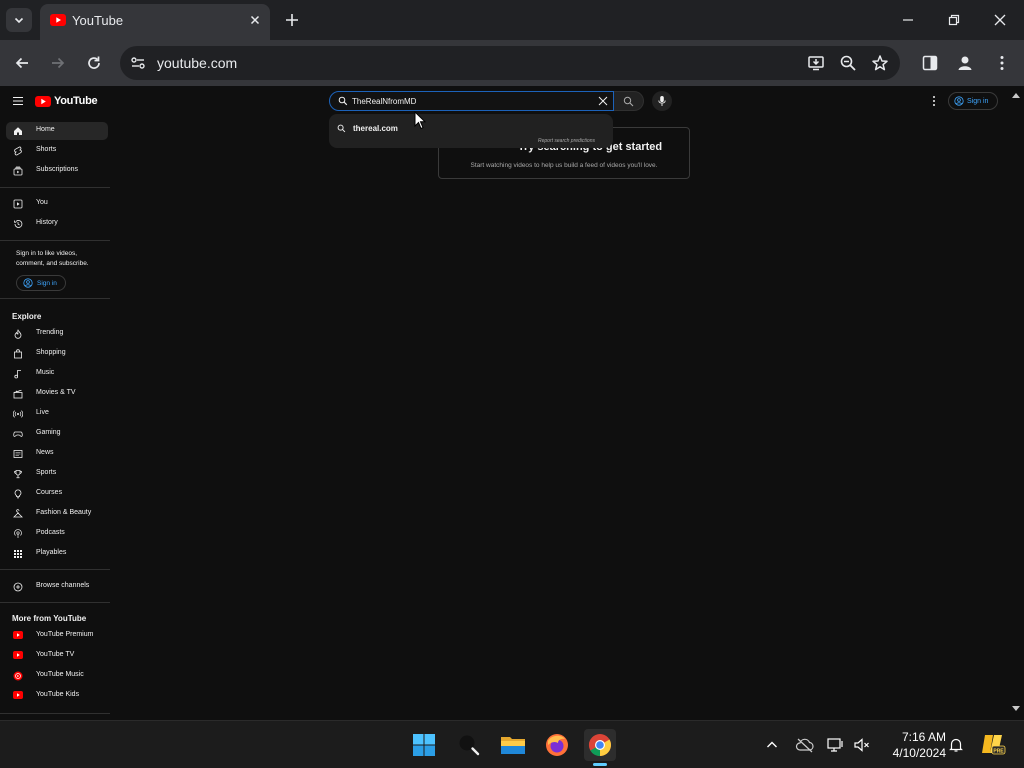  I want to click on sidebar-item-label: YouTube Music, so click(60, 674).